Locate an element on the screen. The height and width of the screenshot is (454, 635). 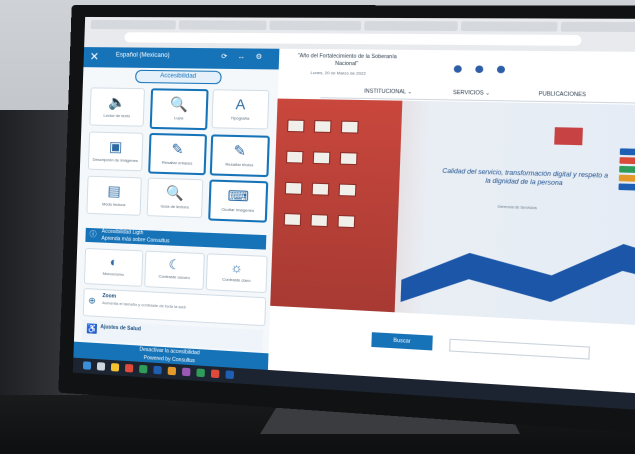
card-lupa: 🔍 Lupa is located at coordinates (179, 109).